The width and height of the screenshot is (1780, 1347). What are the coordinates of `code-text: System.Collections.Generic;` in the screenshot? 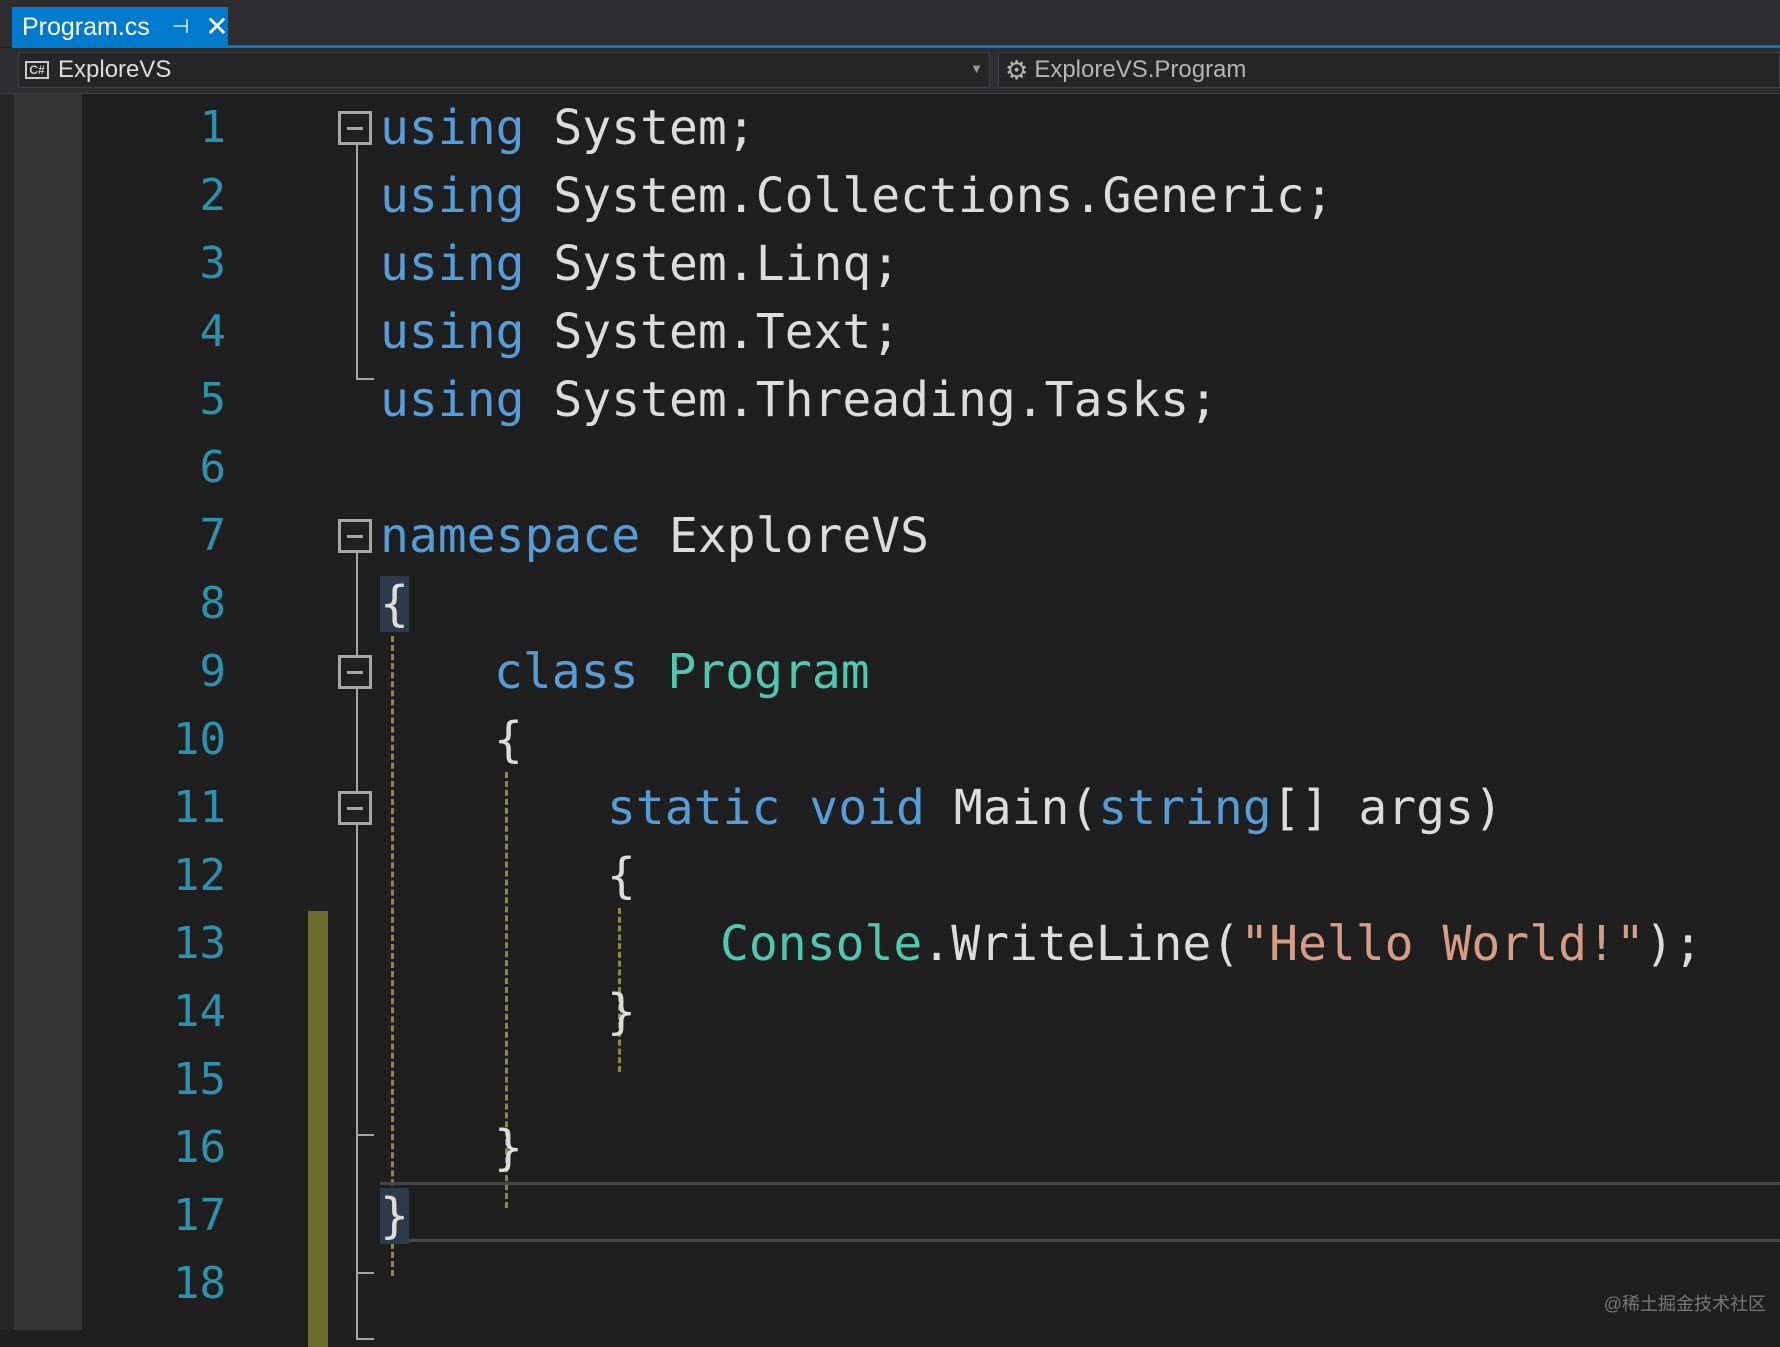 It's located at (929, 196).